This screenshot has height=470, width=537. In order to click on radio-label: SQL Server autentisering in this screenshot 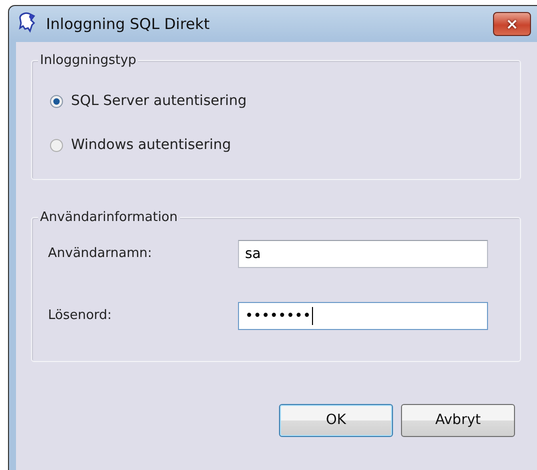, I will do `click(159, 101)`.